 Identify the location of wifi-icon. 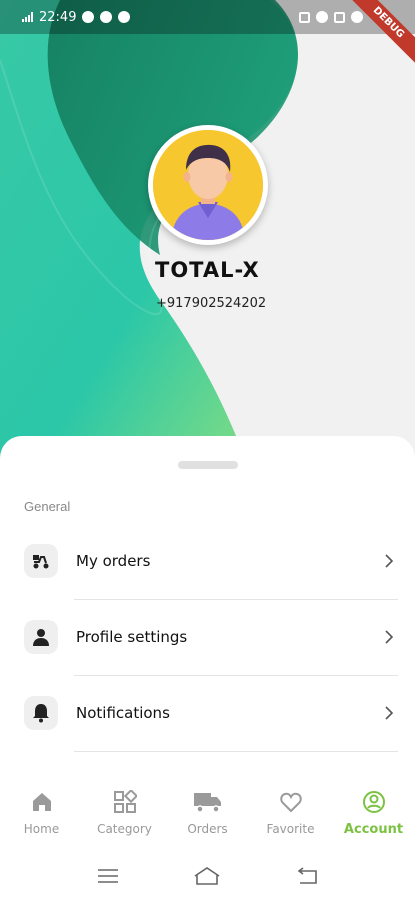
(357, 17).